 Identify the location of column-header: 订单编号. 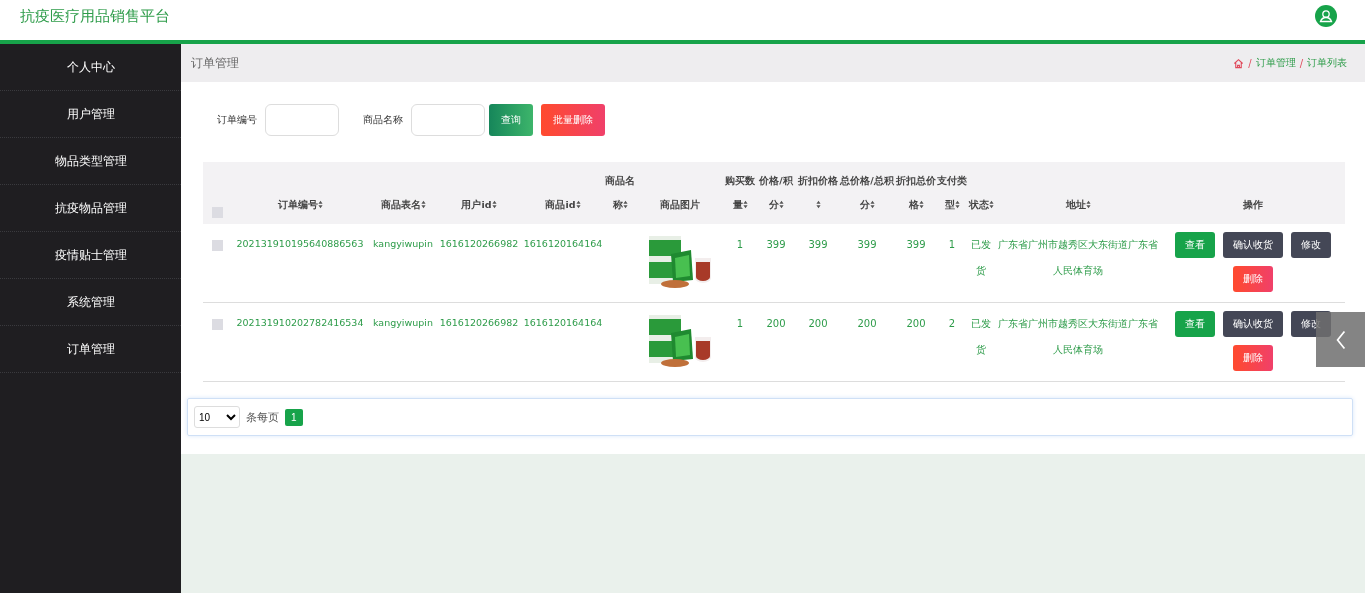
(300, 205).